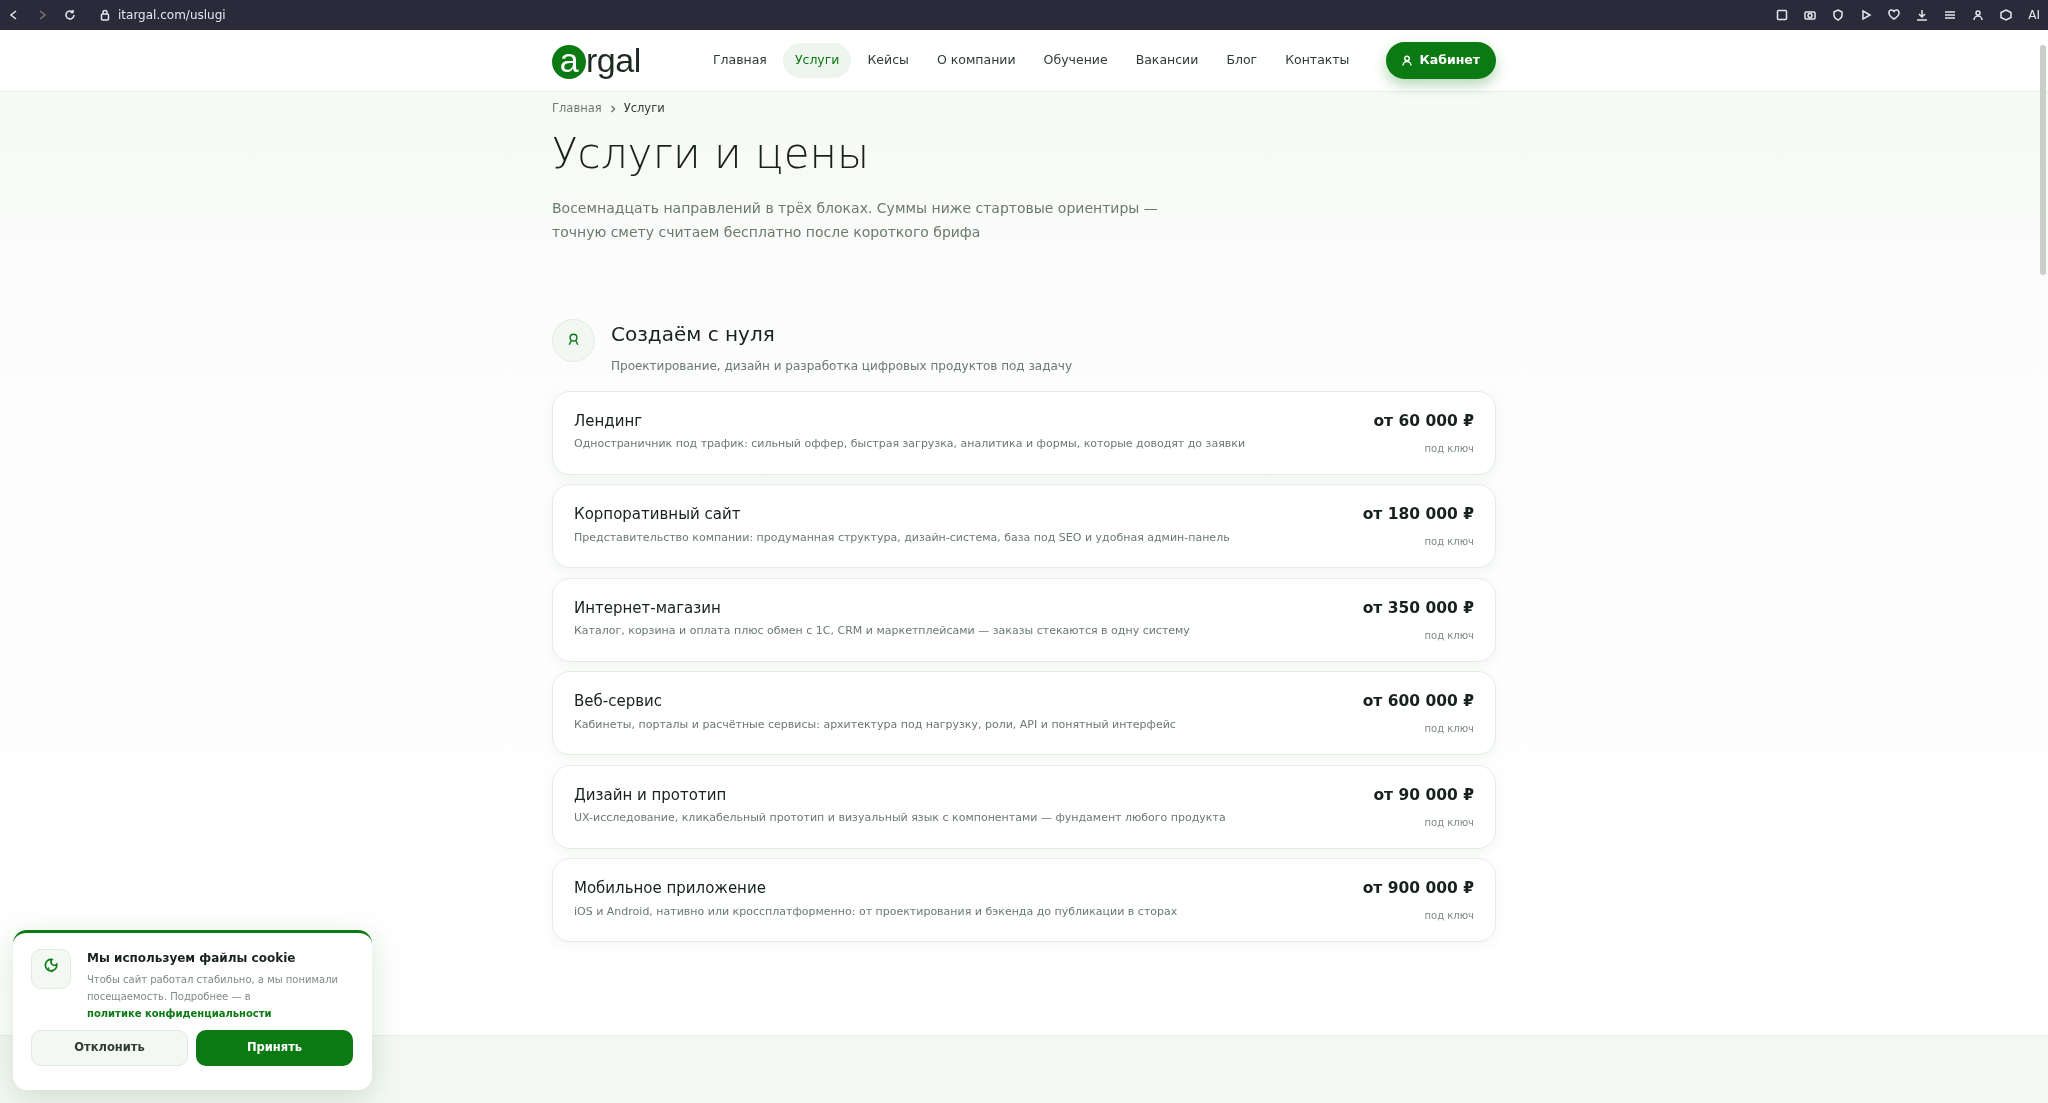  What do you see at coordinates (875, 724) in the screenshot?
I see `service-description: Кабинеты, порталы и расчётные сервисы: архитектура под нагрузку, роли, API и понятный интерфейс` at bounding box center [875, 724].